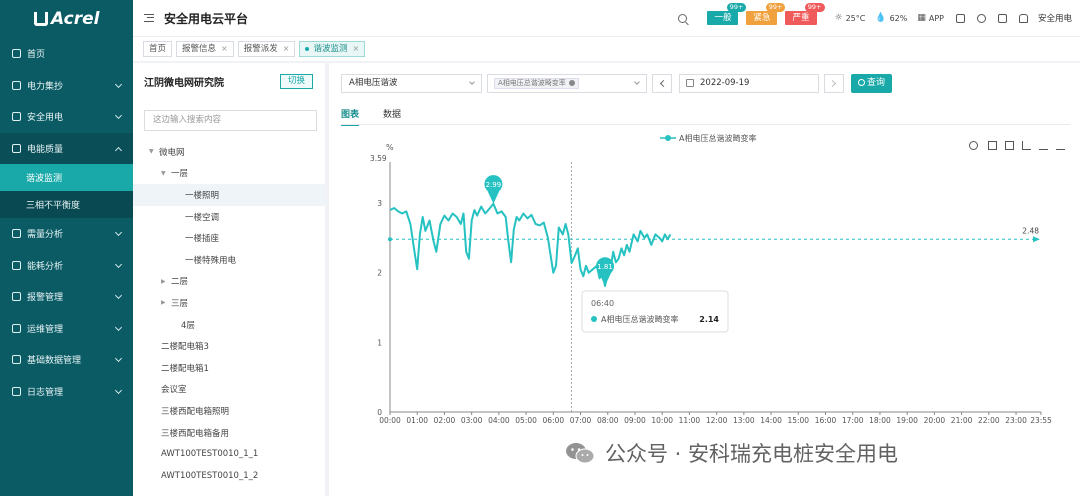 Image resolution: width=1080 pixels, height=496 pixels. I want to click on tree-node: 三楼西配电箱照明, so click(229, 411).